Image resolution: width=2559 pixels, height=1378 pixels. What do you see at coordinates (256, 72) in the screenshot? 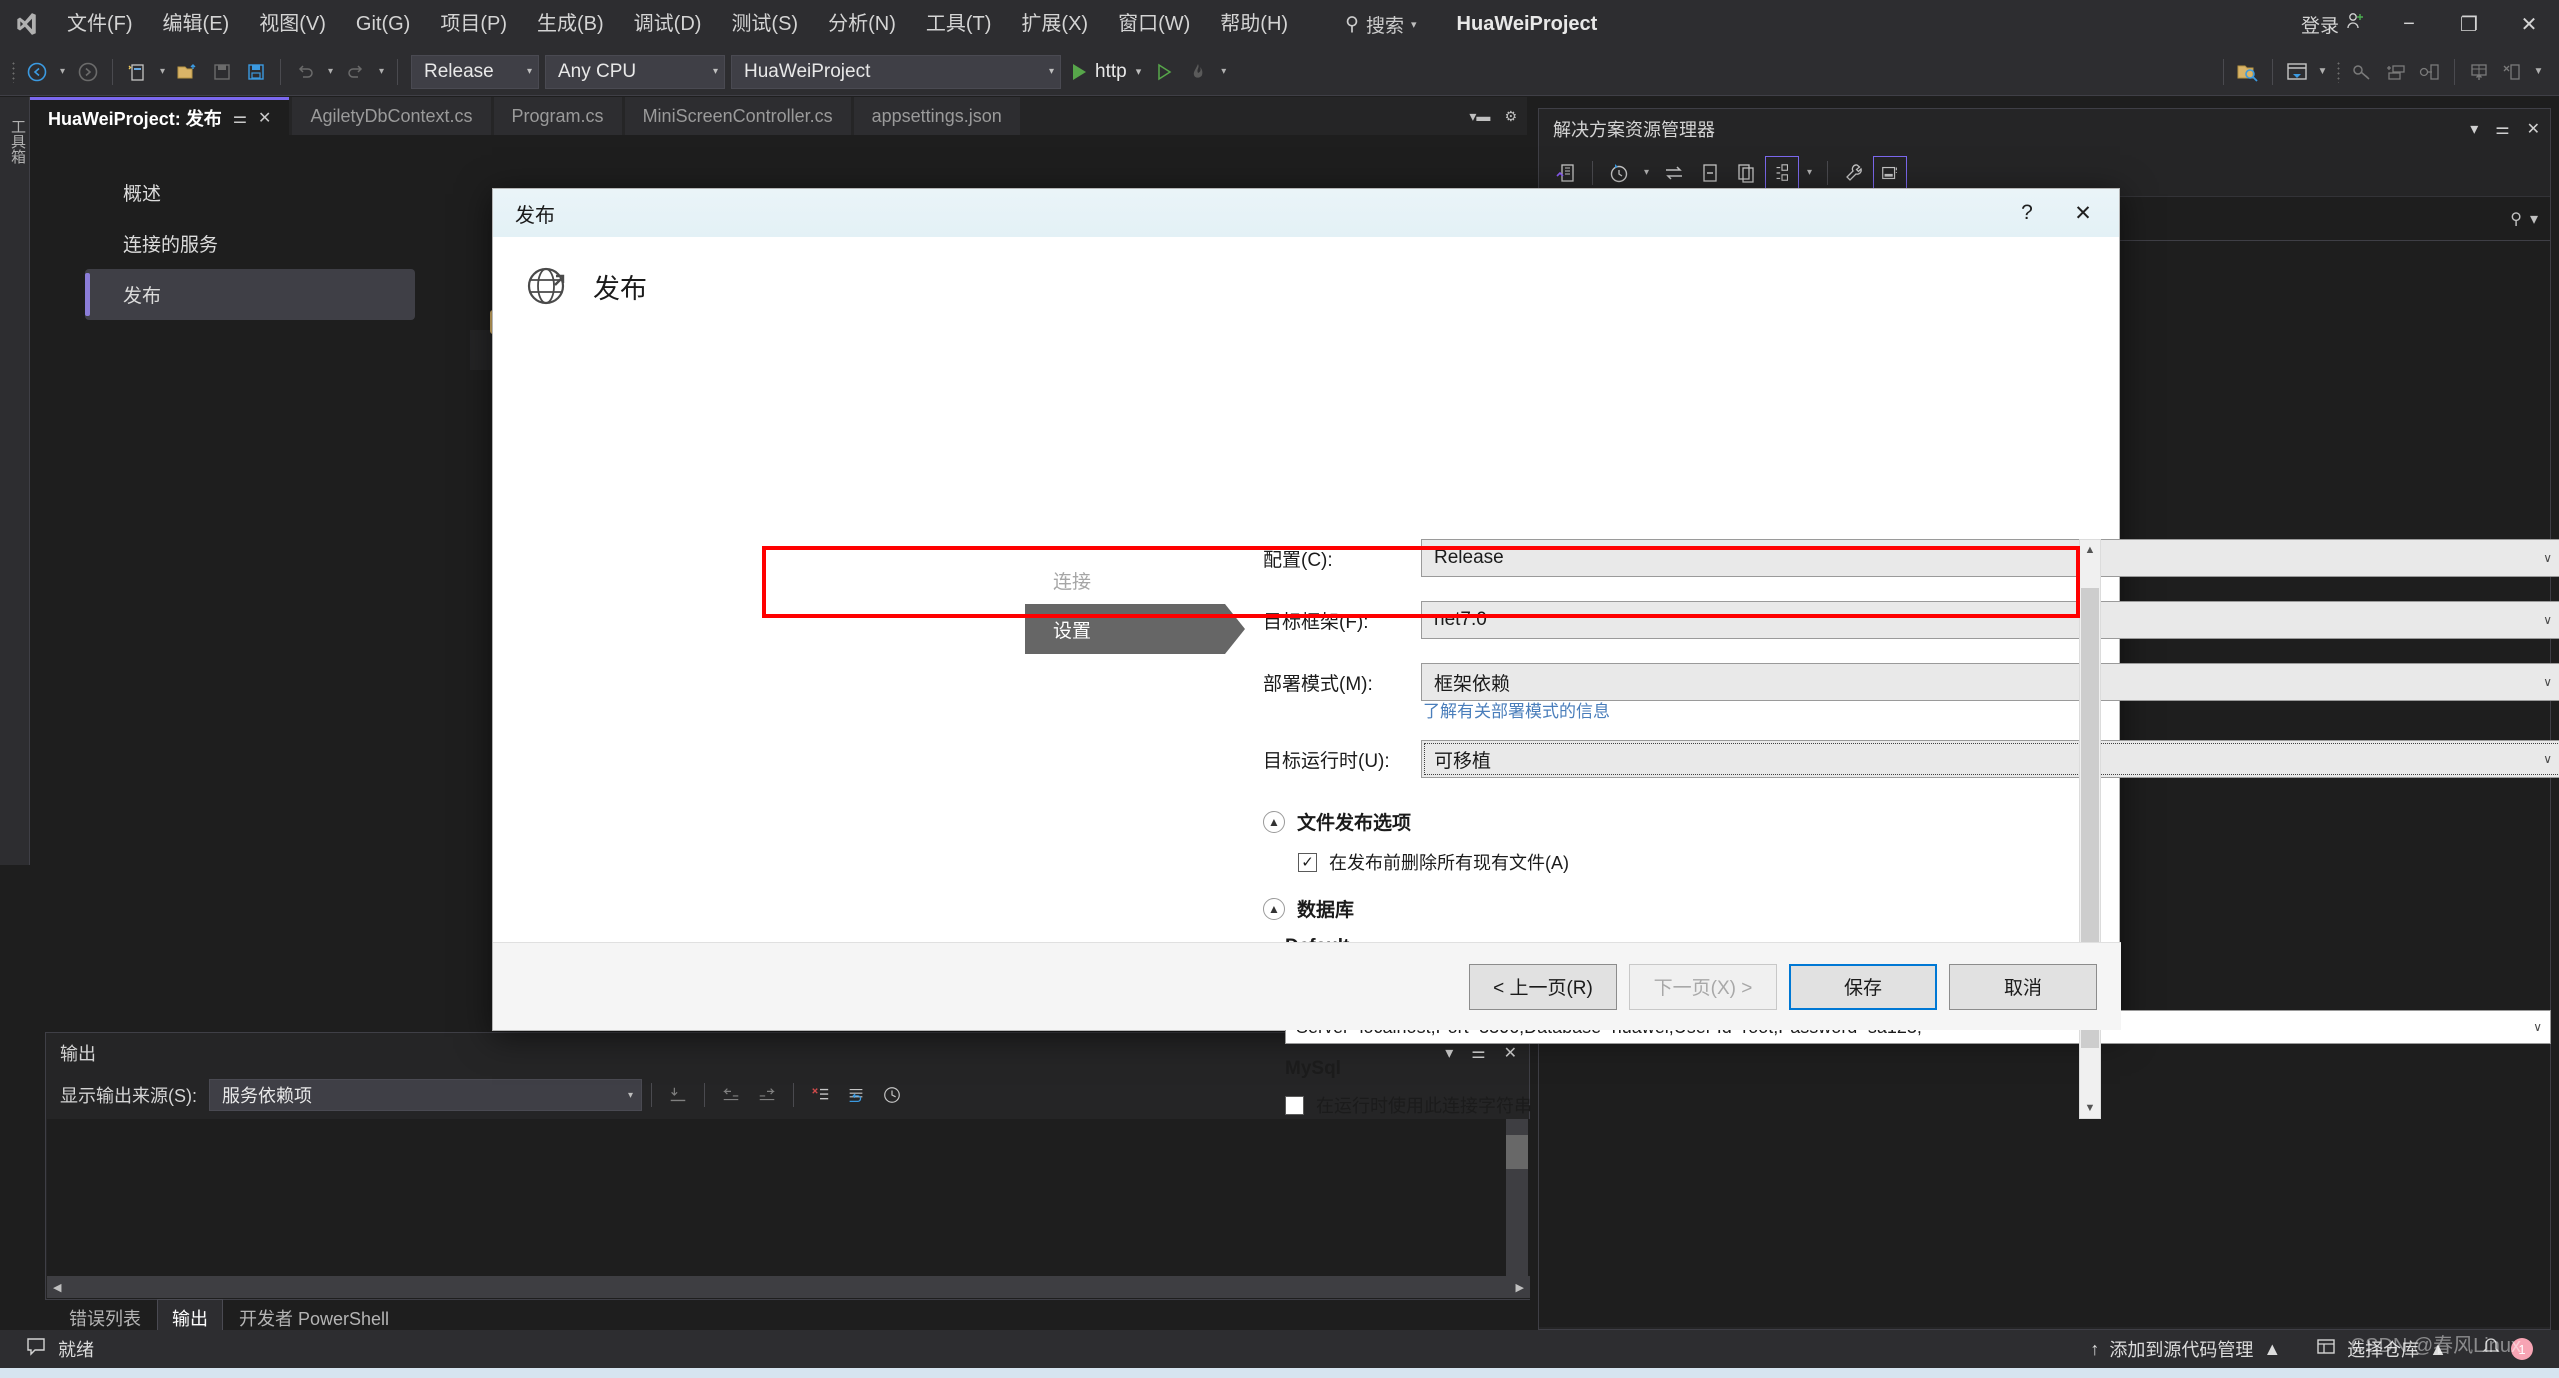
I see `save-all-icon` at bounding box center [256, 72].